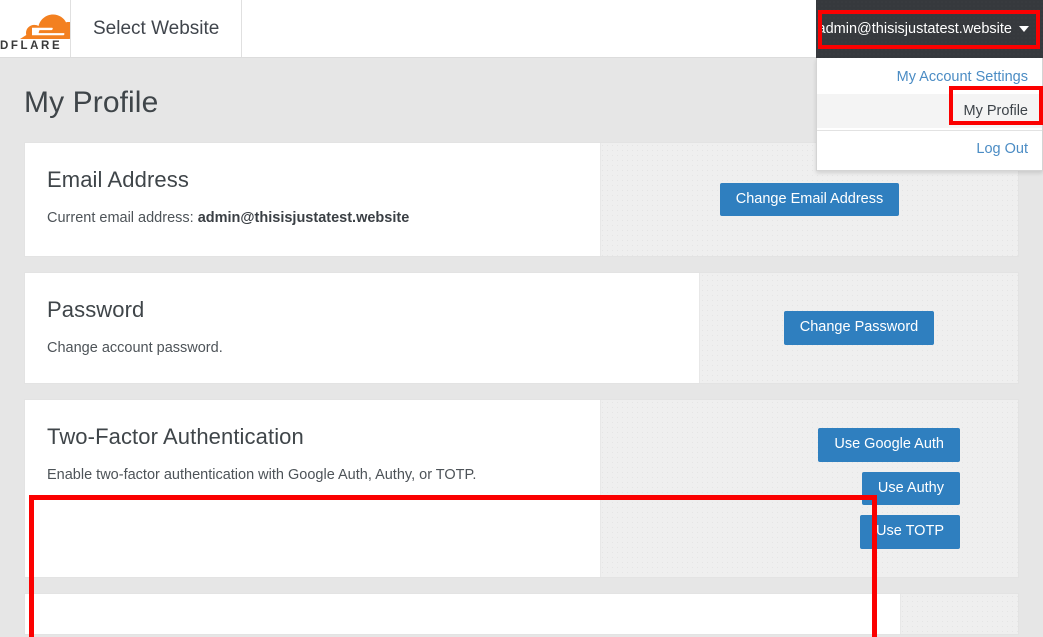  I want to click on card-two-factor-actions: Use Google Auth Use Authy Use TOTP, so click(809, 488).